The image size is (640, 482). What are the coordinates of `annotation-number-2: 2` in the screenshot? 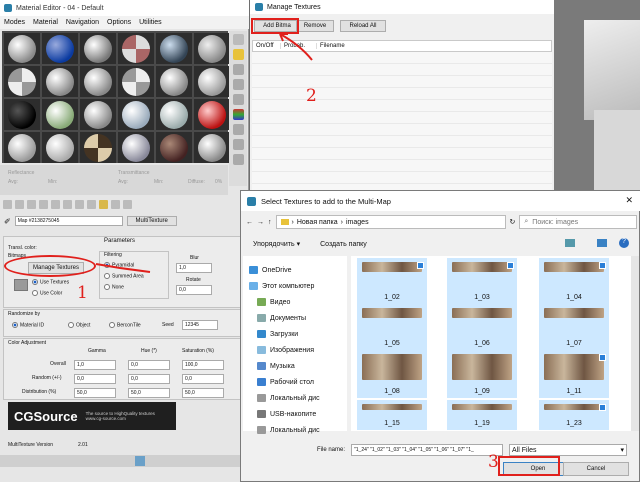 It's located at (311, 96).